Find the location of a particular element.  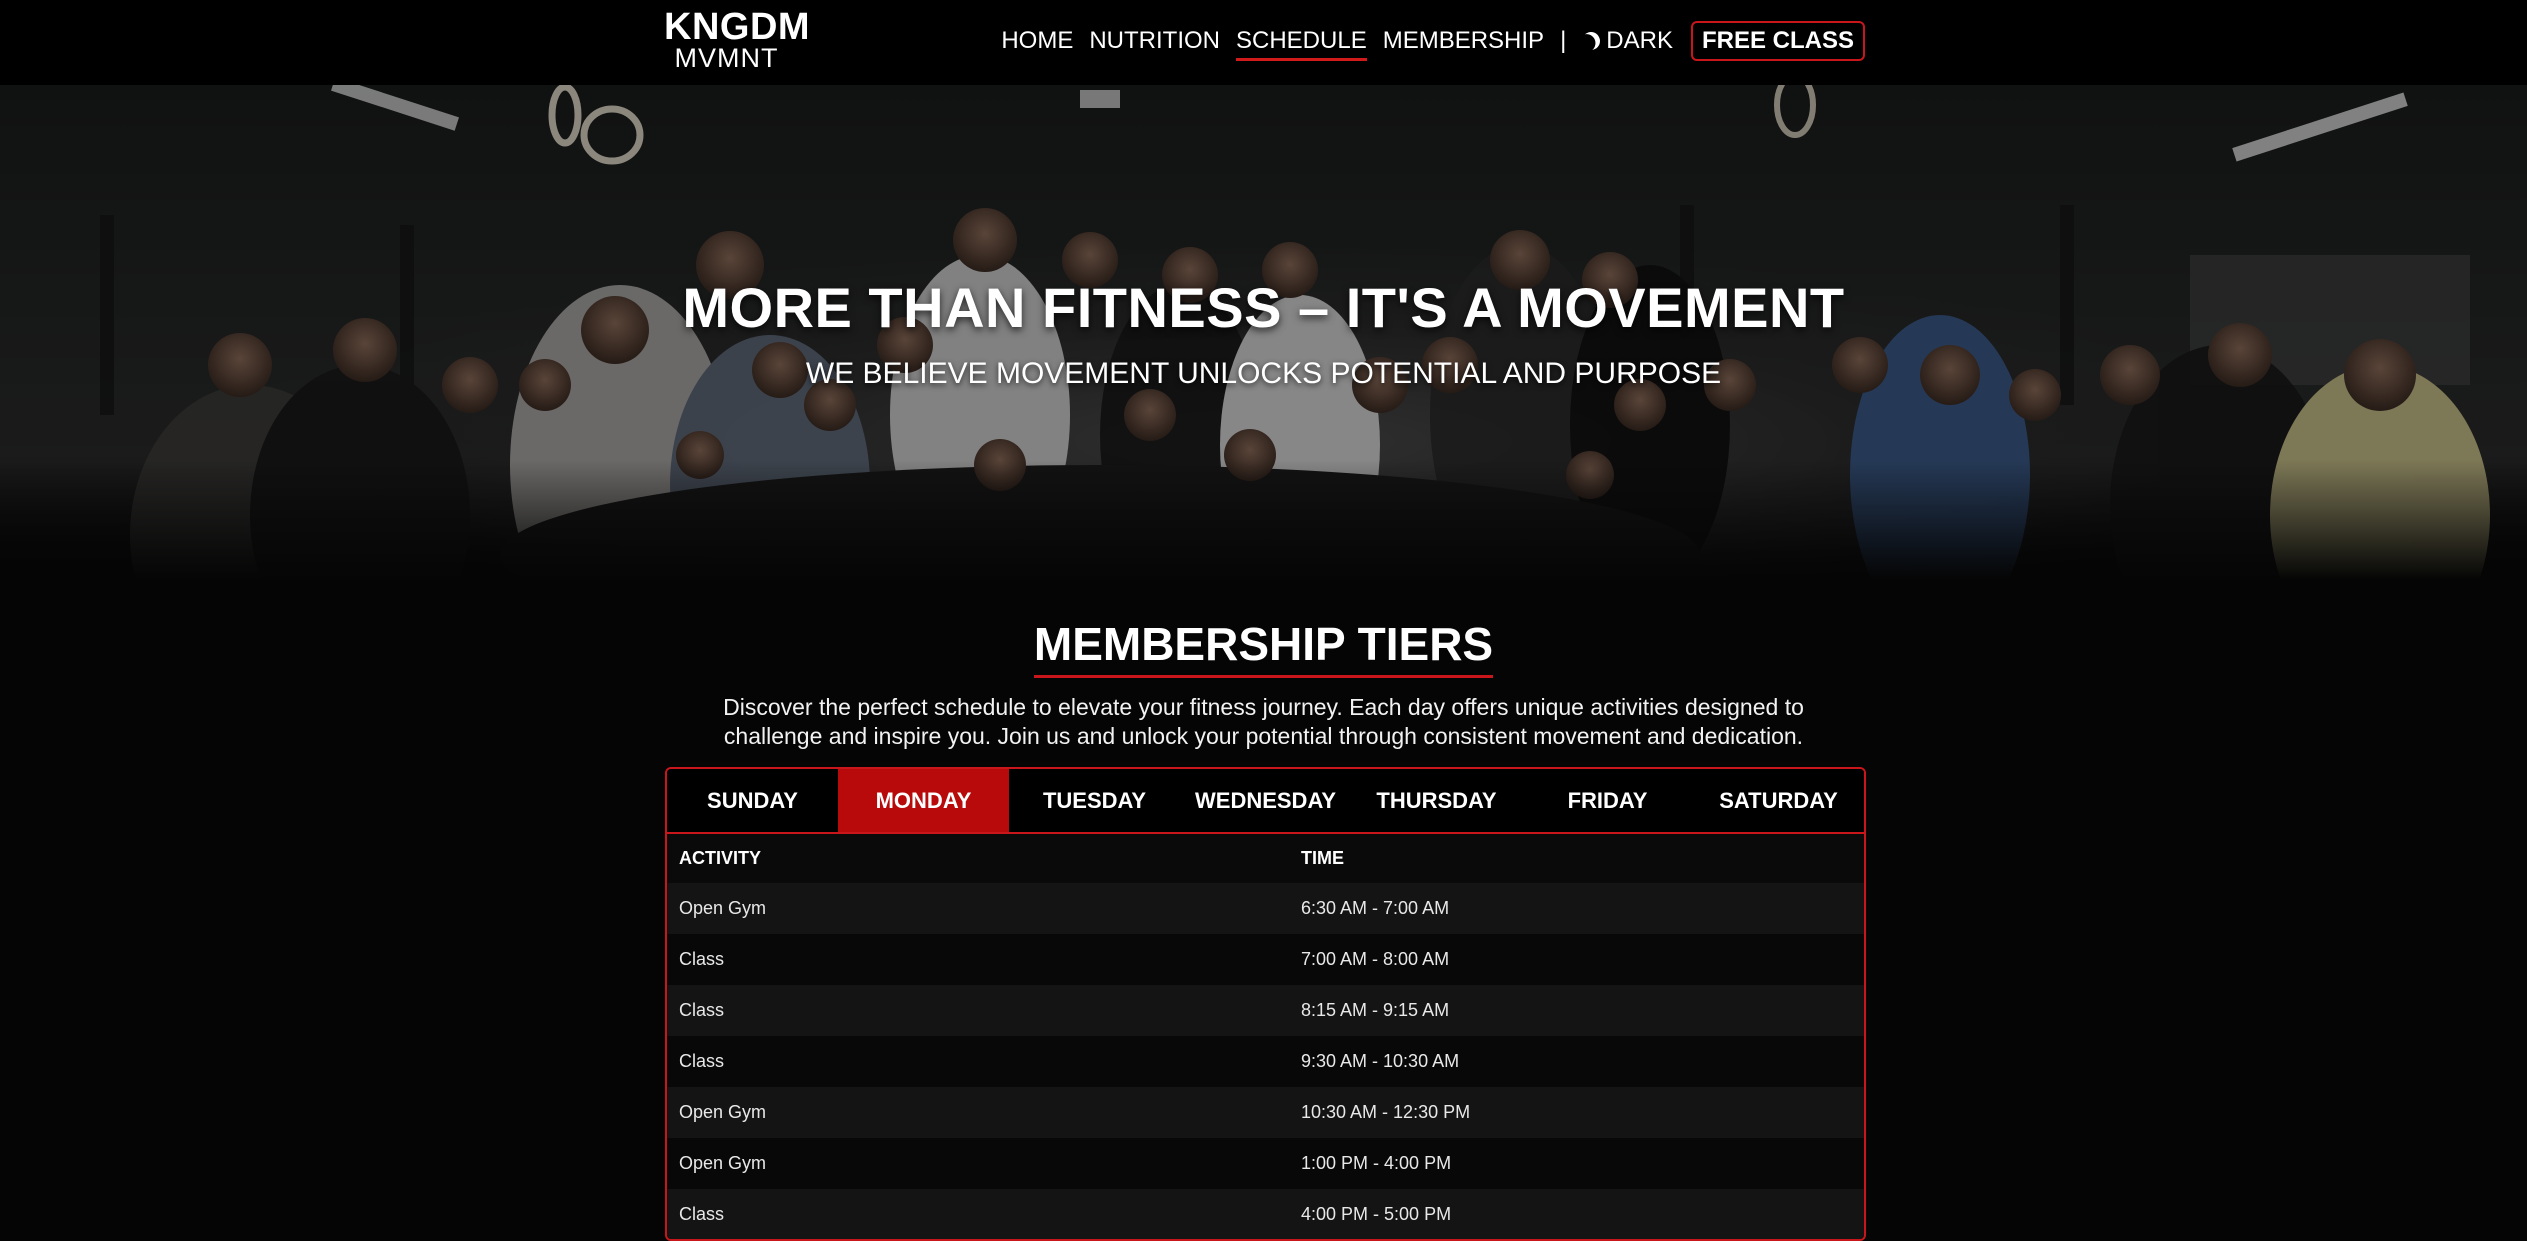

column-header-activity: ACTIVITY is located at coordinates (720, 858).